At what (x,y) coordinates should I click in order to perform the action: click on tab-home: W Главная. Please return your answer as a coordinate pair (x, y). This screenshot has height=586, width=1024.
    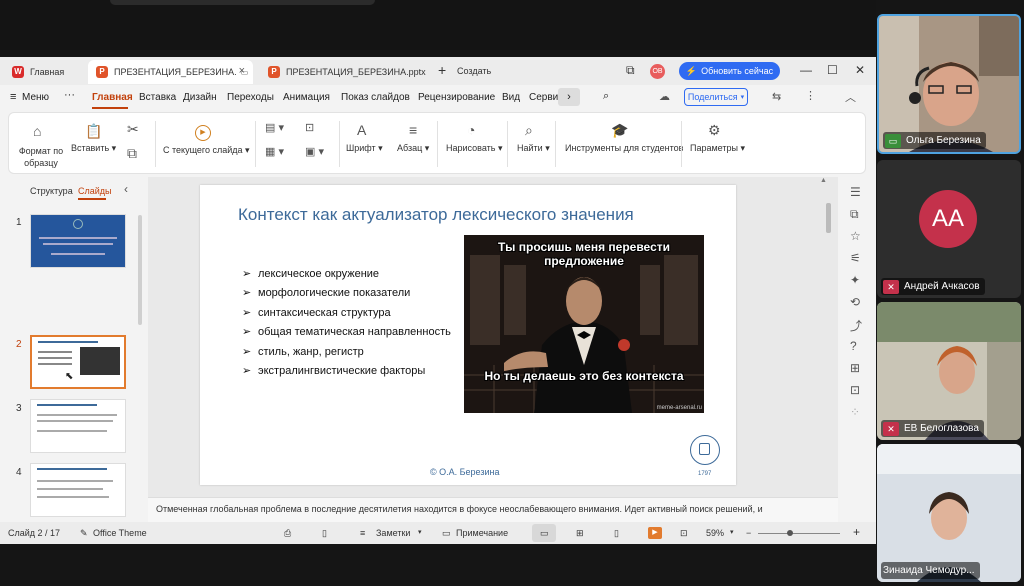
    Looking at the image, I should click on (44, 72).